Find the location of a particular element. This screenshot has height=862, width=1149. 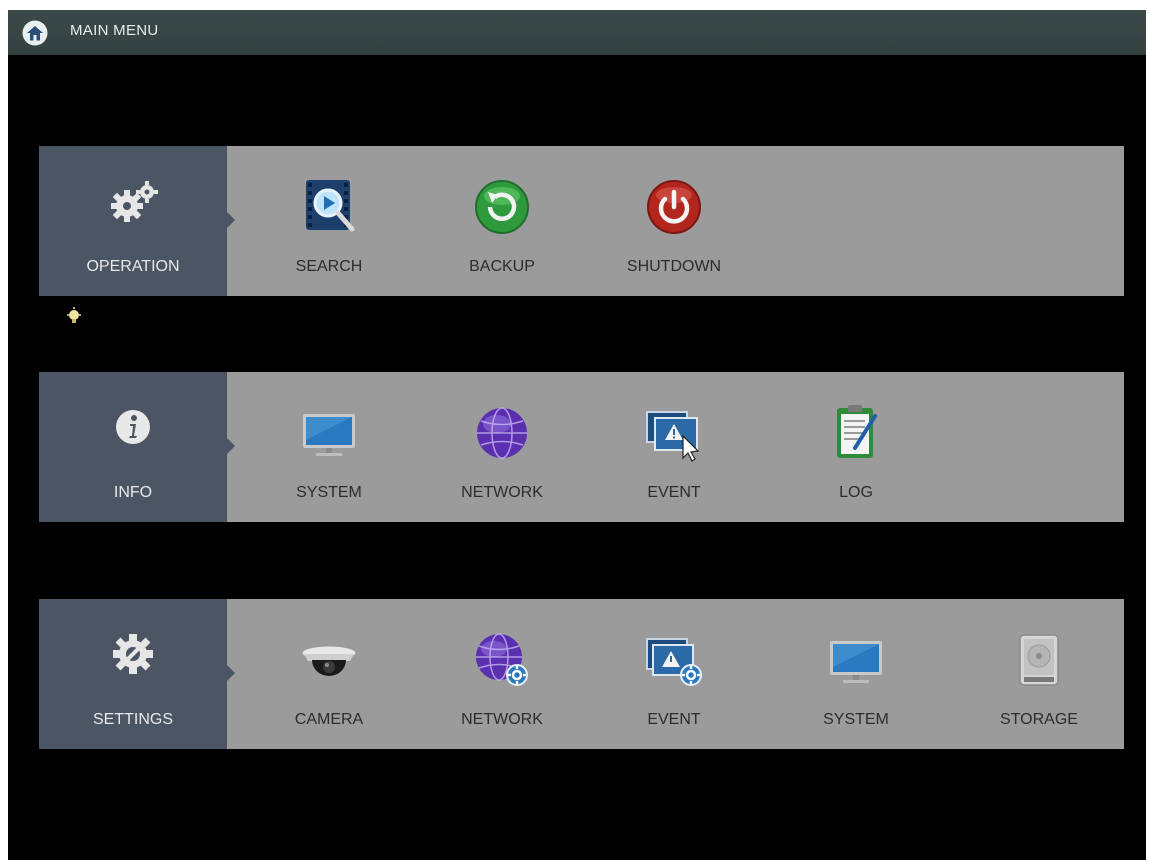

dome-camera-icon is located at coordinates (329, 660).